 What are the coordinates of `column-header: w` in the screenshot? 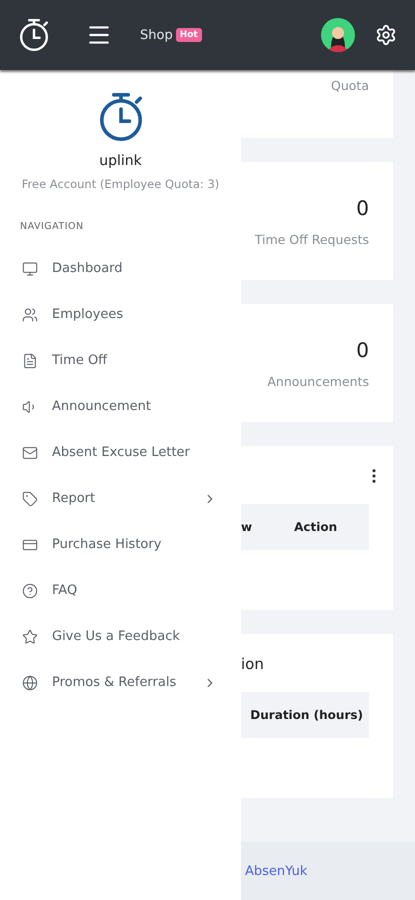 It's located at (246, 527).